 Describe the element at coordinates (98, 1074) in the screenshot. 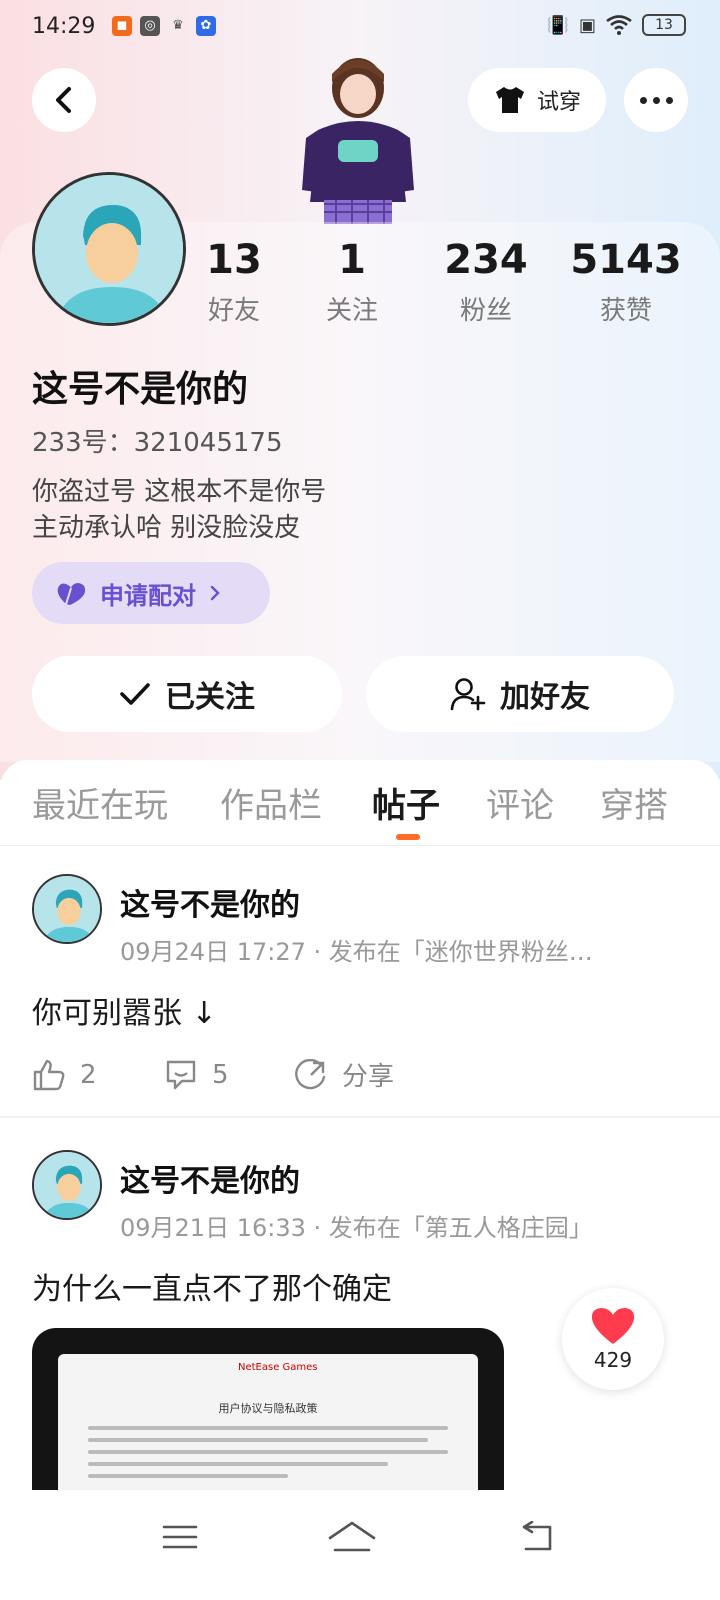

I see `like-button: 2` at that location.